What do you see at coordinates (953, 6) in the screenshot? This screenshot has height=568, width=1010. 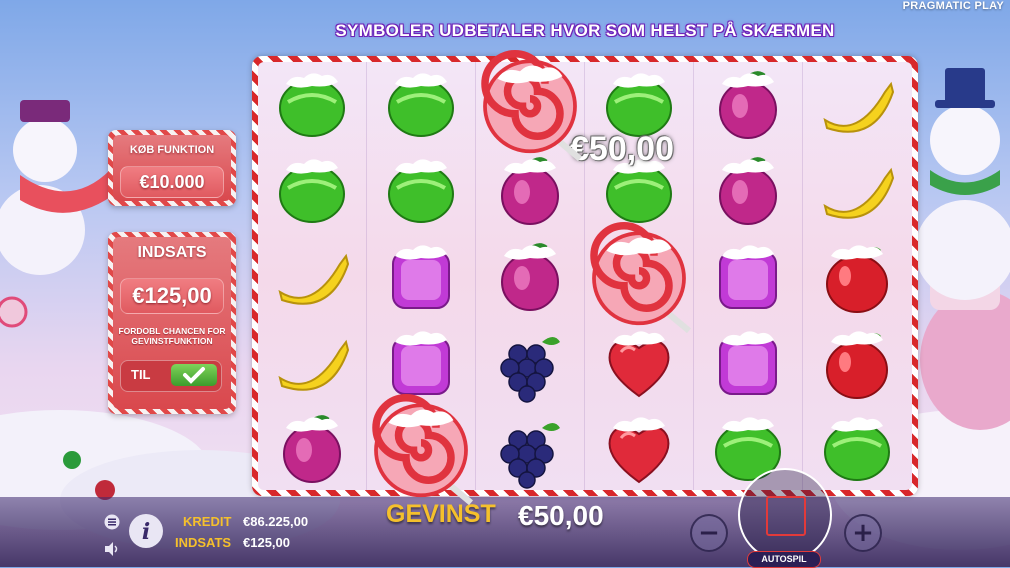 I see `brand-logo: PRAGMATIC PLAY` at bounding box center [953, 6].